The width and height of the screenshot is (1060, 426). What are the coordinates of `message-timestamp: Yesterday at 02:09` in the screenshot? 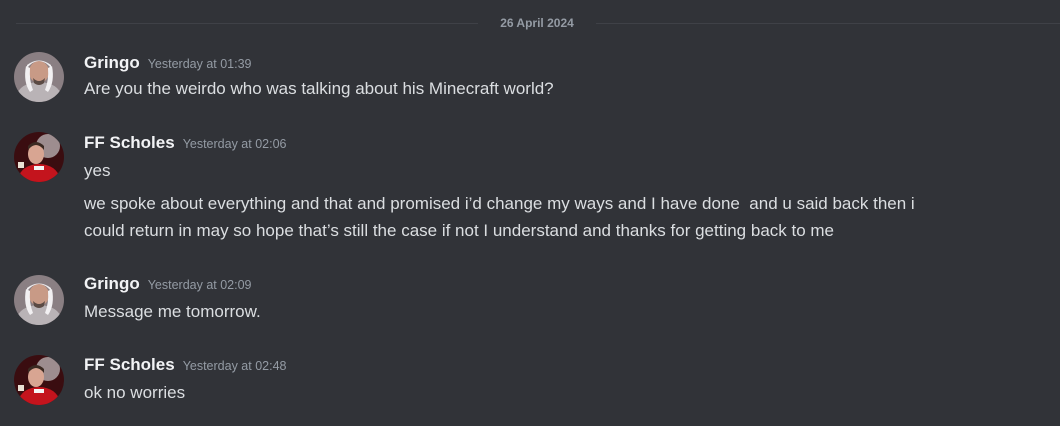 It's located at (200, 285).